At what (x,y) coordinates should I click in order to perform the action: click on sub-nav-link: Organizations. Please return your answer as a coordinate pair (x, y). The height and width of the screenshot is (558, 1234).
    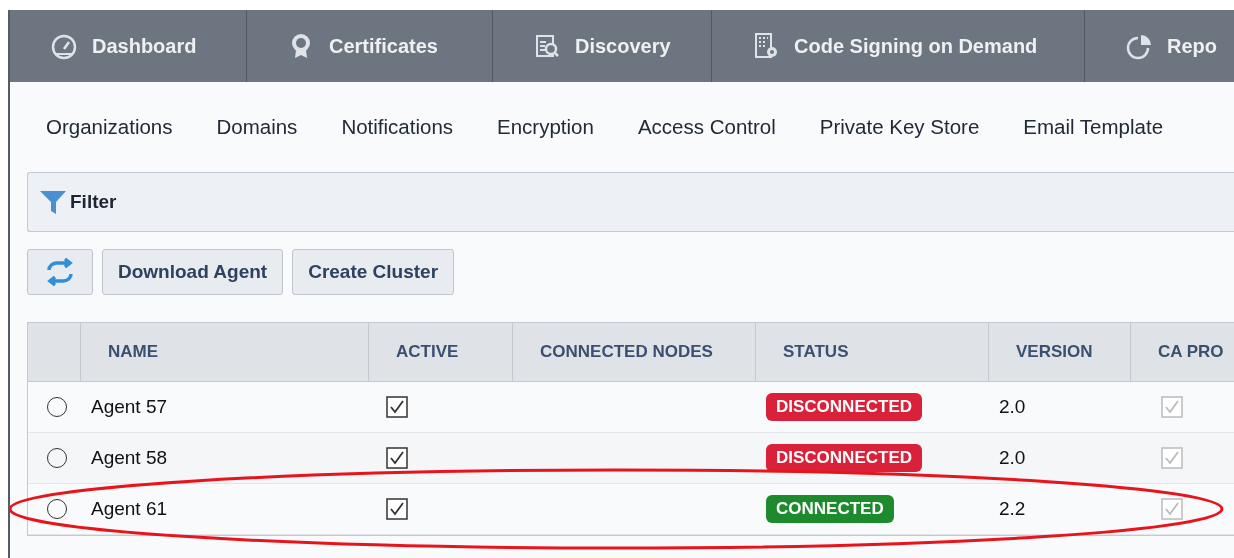
    Looking at the image, I should click on (109, 127).